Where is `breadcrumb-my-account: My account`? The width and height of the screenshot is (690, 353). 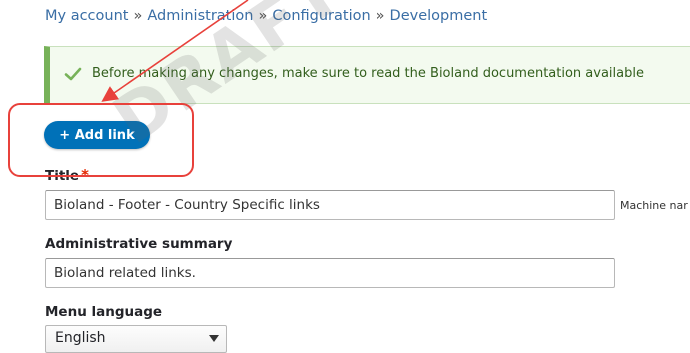
breadcrumb-my-account: My account is located at coordinates (86, 16).